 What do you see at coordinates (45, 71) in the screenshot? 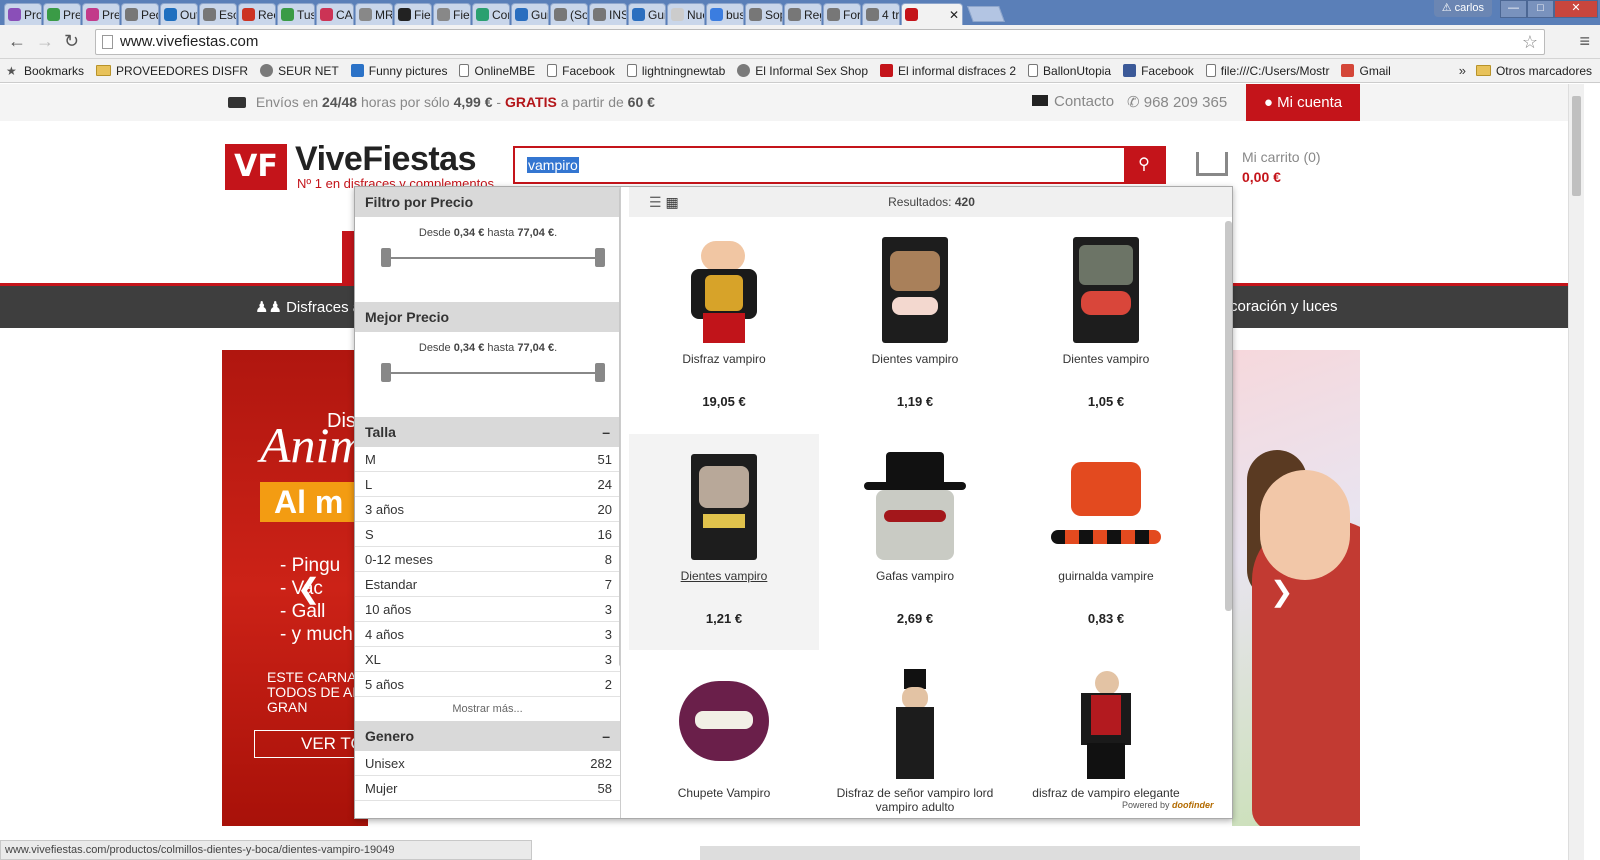
I see `bookmark-item: ★ Bookmarks` at bounding box center [45, 71].